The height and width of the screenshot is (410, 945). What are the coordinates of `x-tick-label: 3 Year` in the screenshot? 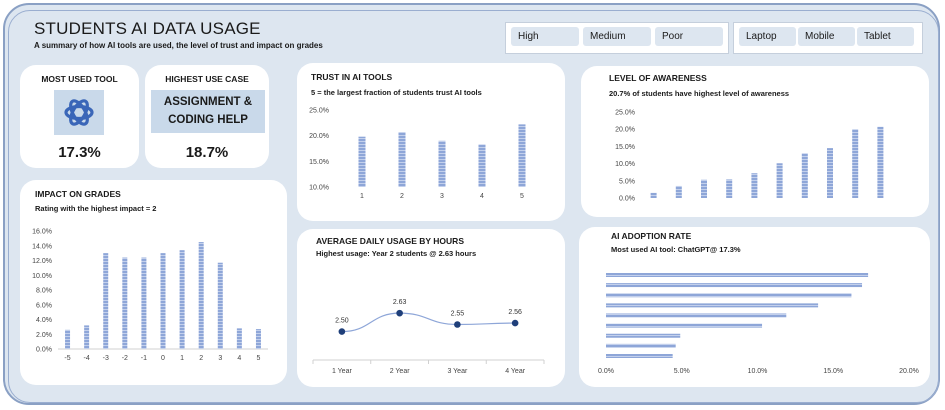 It's located at (457, 371).